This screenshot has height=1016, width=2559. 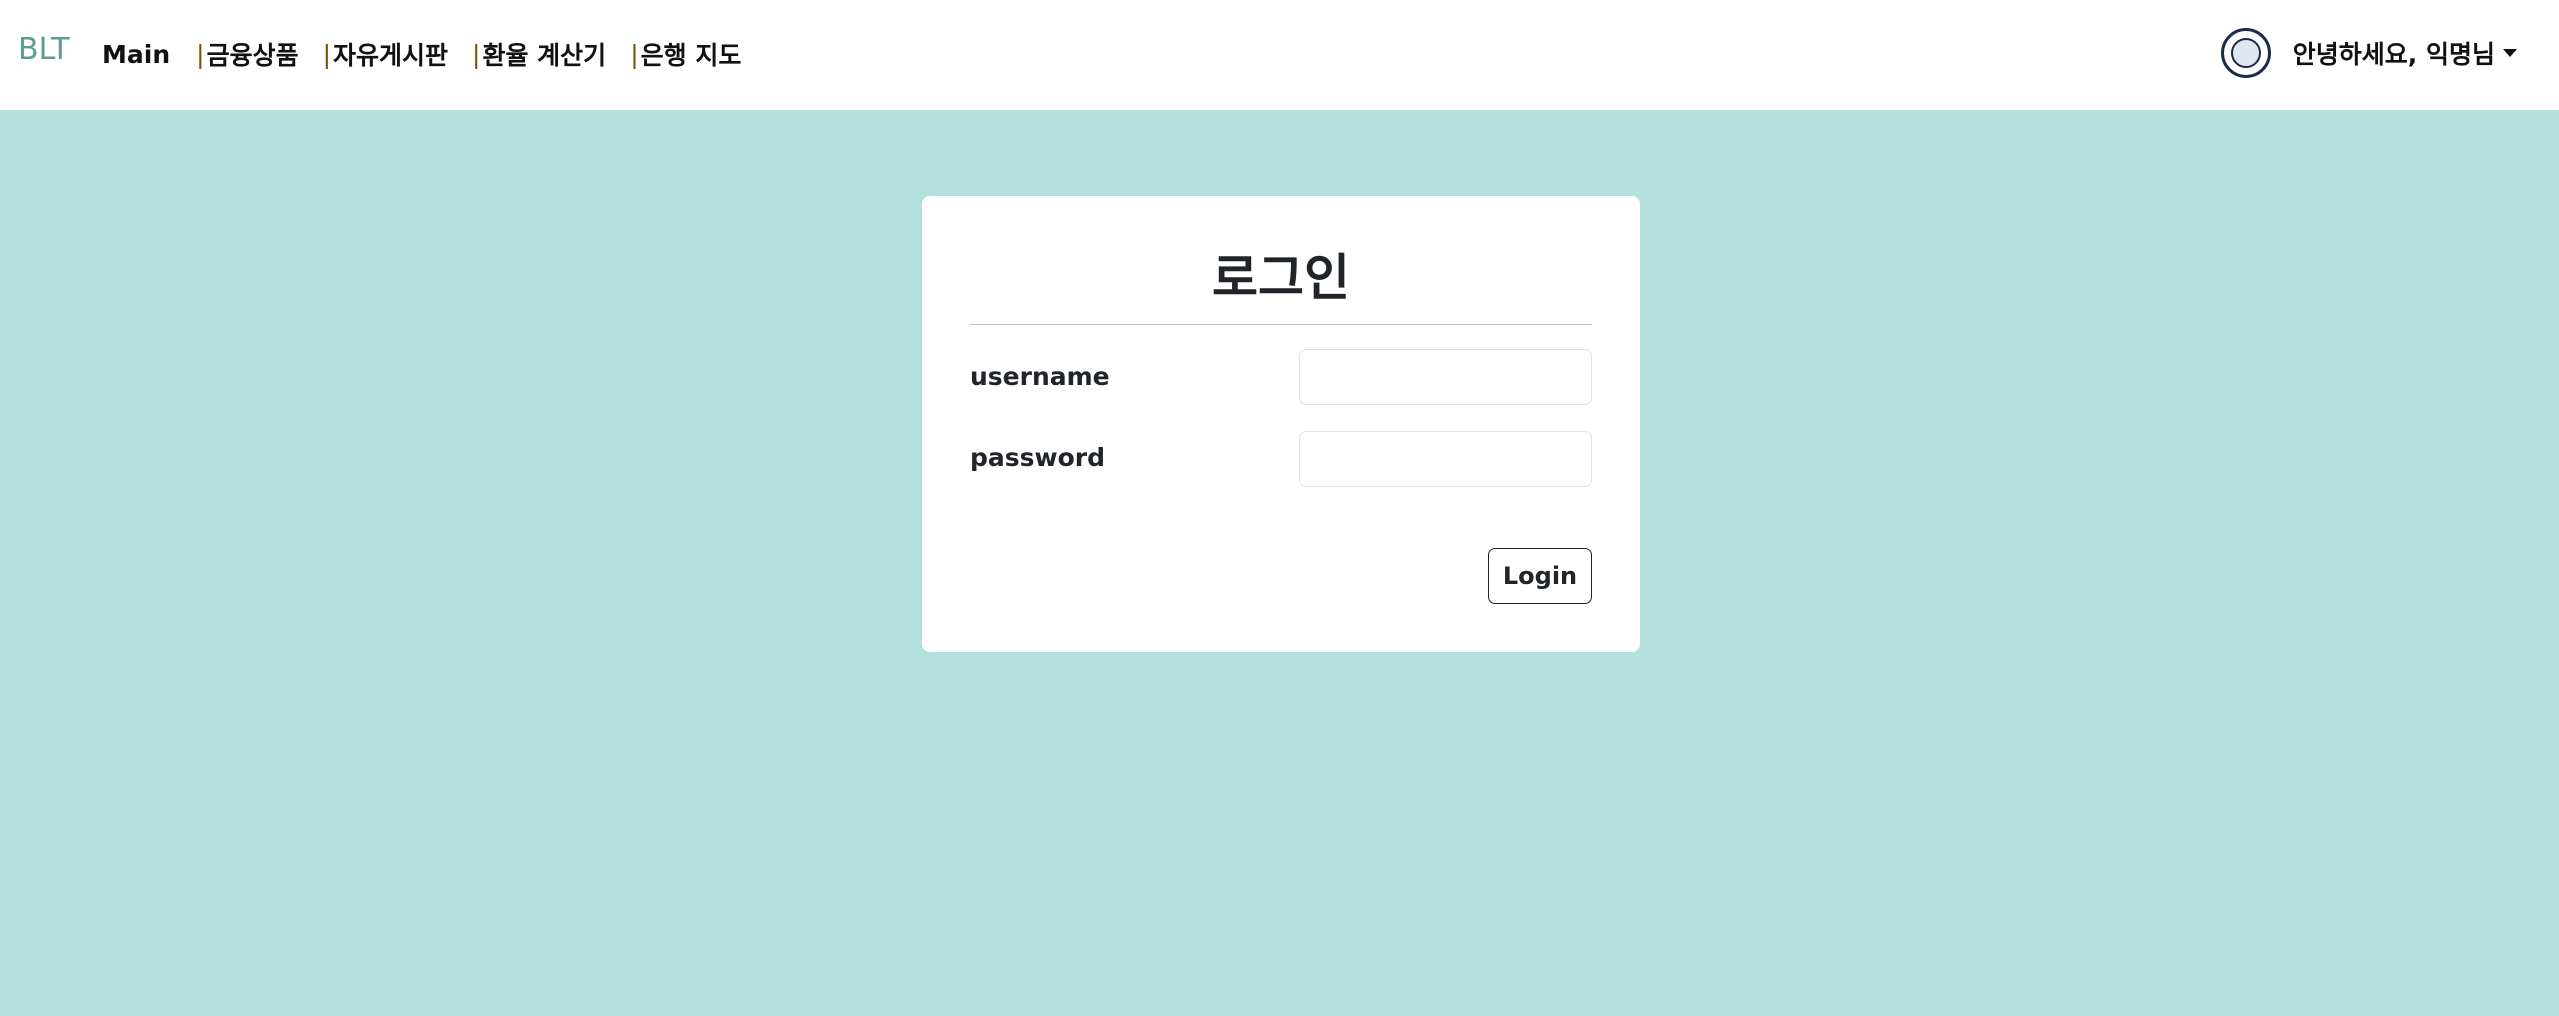 I want to click on username-input, so click(x=1445, y=377).